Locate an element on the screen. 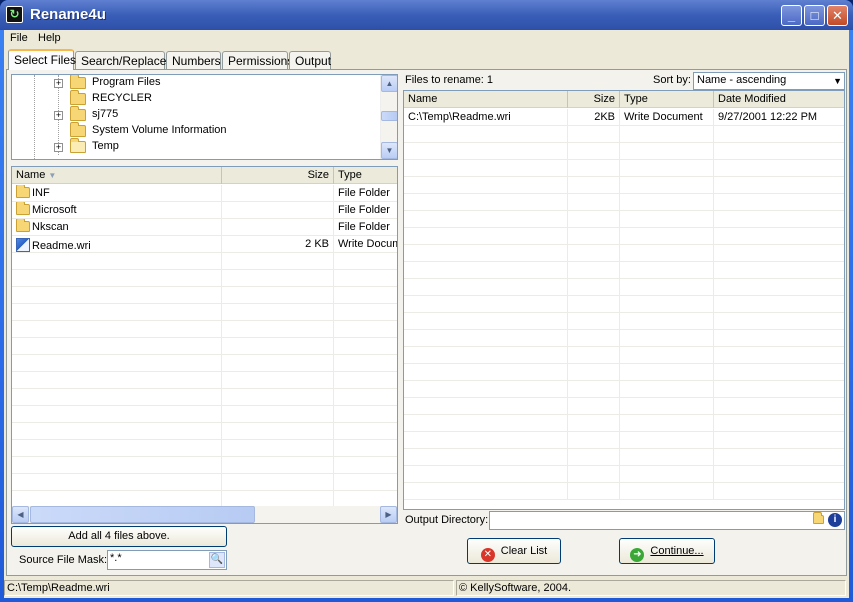 This screenshot has width=853, height=602. tab-select-files: Select Files is located at coordinates (42, 59).